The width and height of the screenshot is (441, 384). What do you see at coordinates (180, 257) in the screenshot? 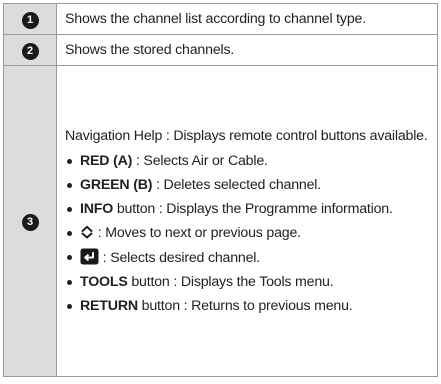
I see `item-description: : Selects desired channel.` at bounding box center [180, 257].